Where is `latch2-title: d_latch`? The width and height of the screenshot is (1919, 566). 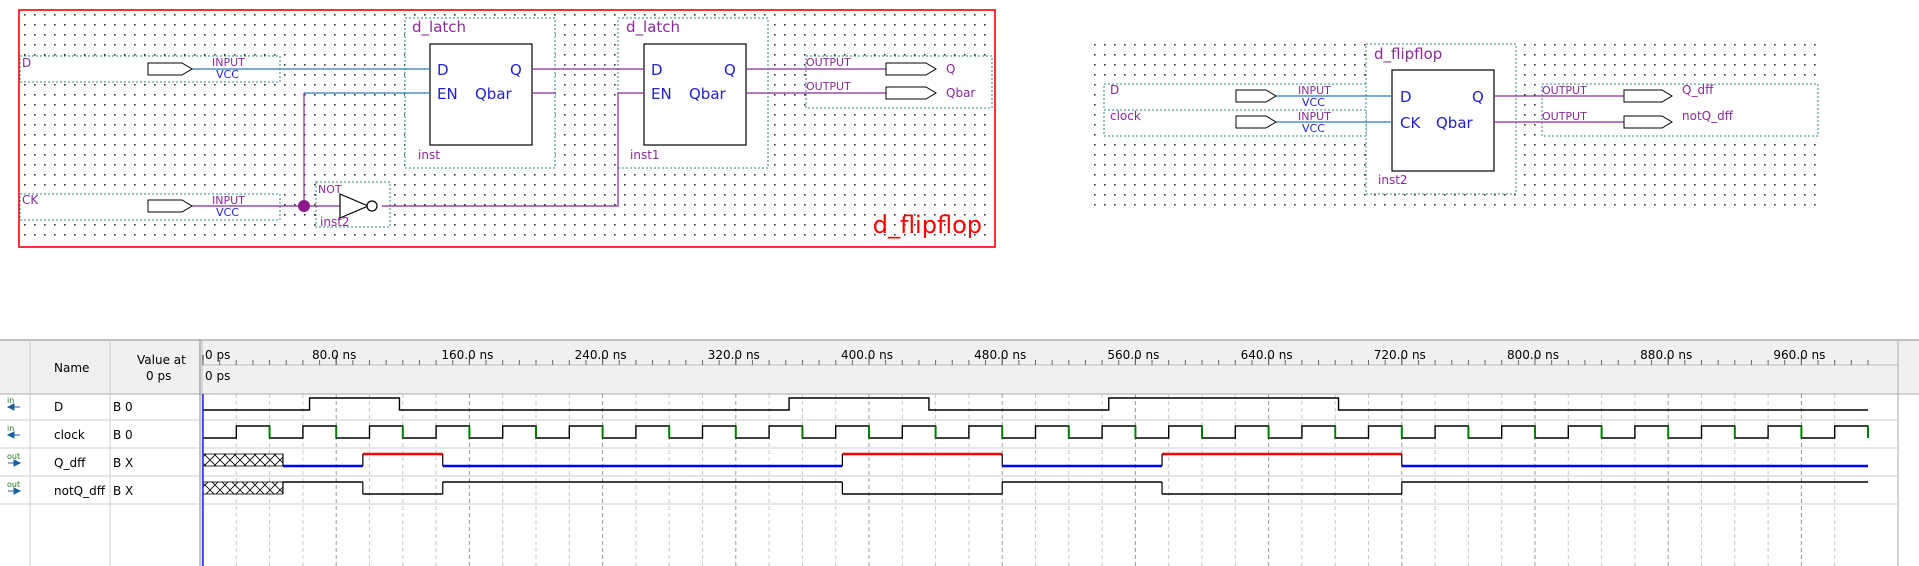
latch2-title: d_latch is located at coordinates (653, 27).